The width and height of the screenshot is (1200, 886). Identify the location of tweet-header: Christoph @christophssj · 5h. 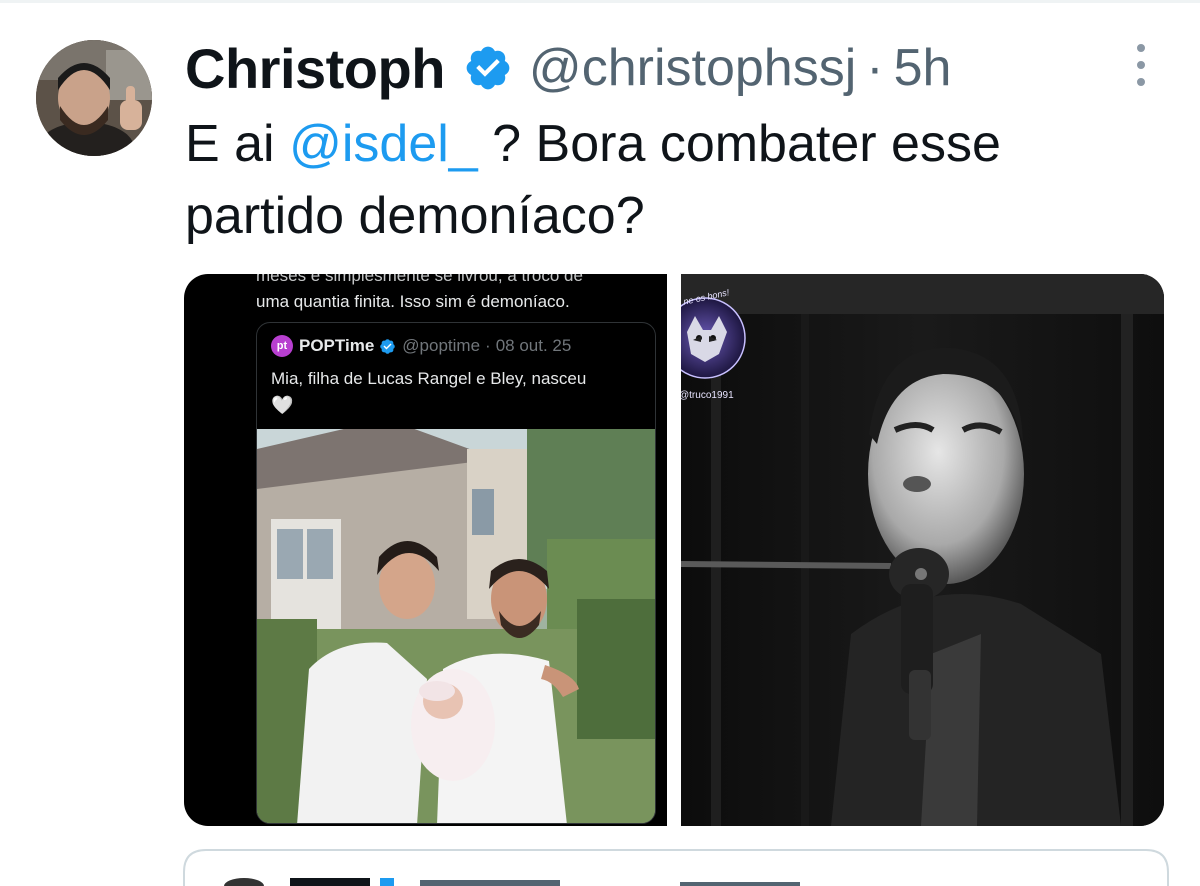
(568, 68).